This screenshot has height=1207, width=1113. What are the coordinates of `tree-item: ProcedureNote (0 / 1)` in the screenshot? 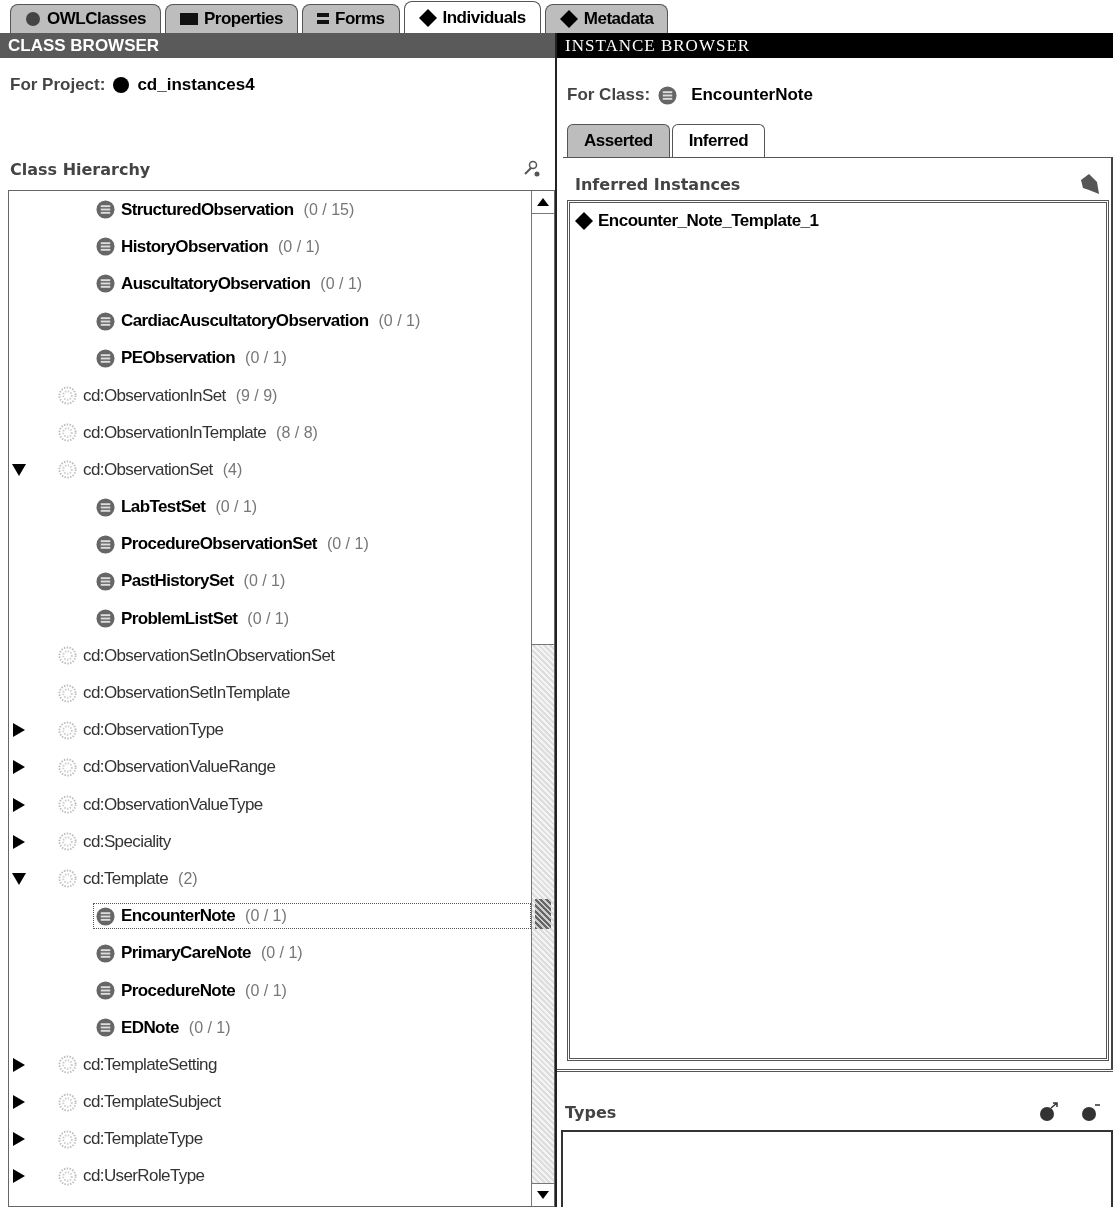 It's located at (191, 990).